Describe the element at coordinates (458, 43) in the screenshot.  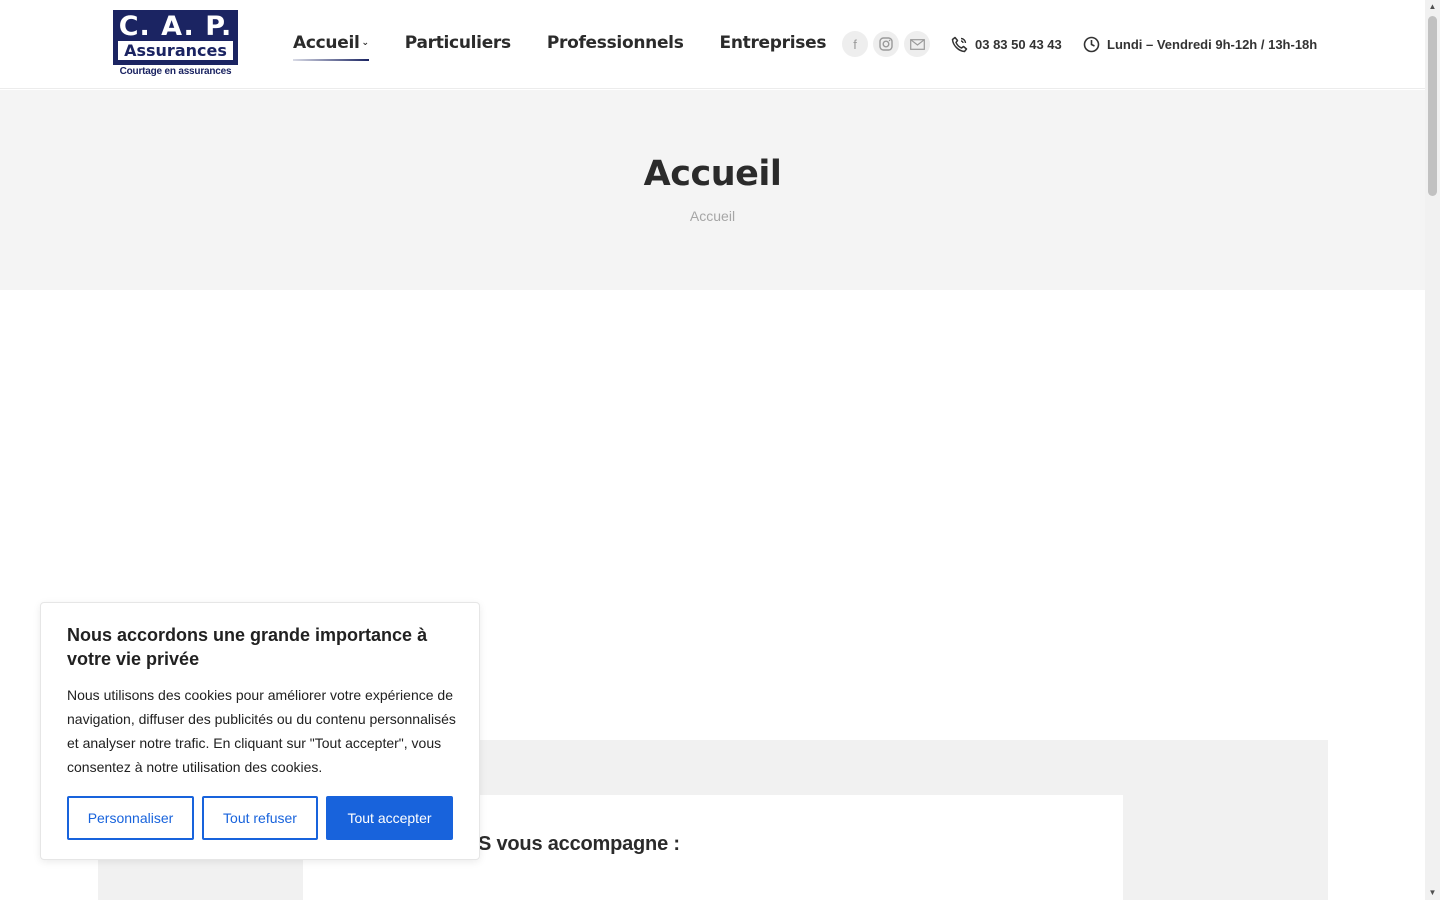
I see `nav-item-particuliers: Particuliers` at that location.